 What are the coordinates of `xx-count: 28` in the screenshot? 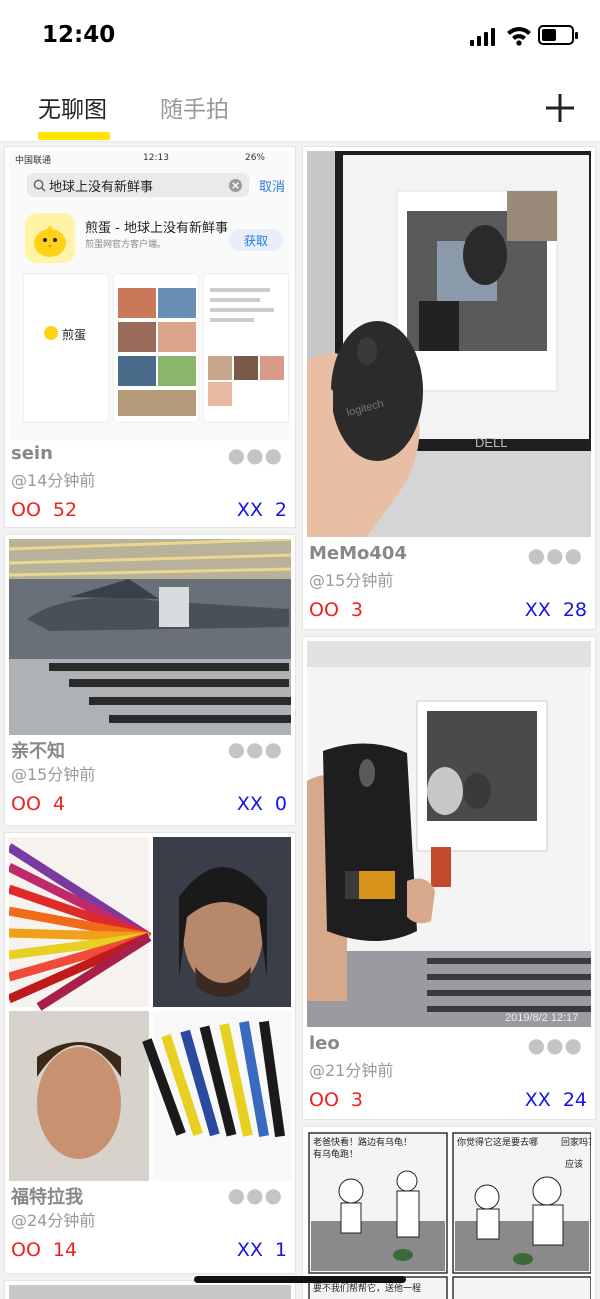 It's located at (574, 610).